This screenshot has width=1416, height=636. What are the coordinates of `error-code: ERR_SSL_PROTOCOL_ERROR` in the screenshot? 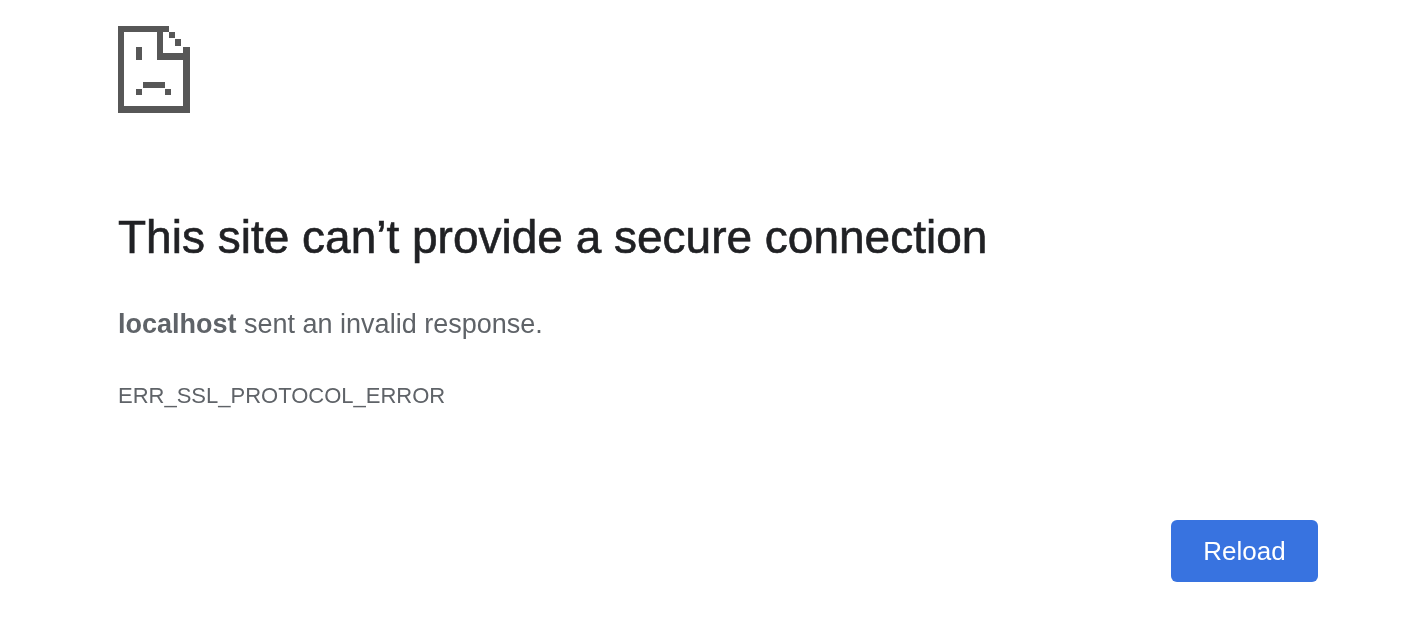 It's located at (282, 396).